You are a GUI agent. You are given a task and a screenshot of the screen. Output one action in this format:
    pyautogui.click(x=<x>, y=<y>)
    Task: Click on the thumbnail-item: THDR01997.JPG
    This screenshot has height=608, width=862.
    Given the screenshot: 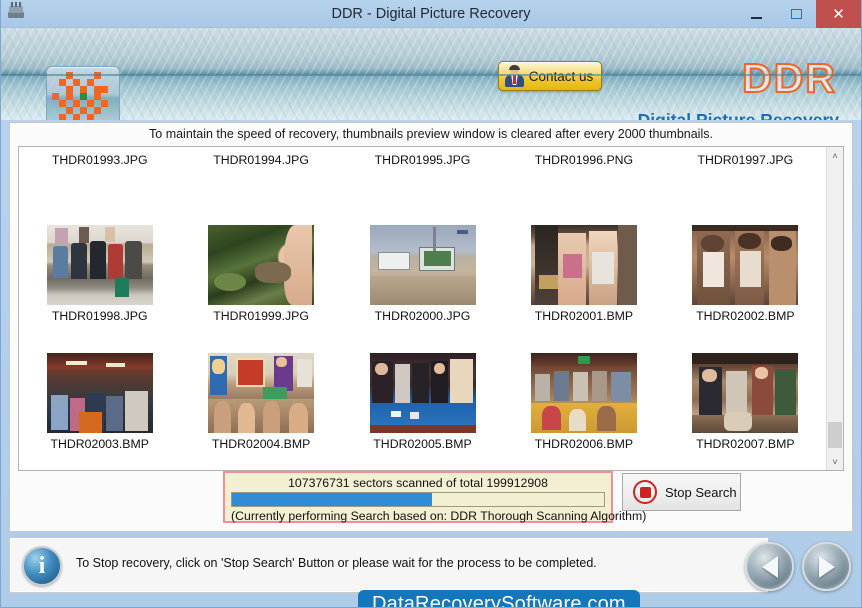 What is the action you would take?
    pyautogui.click(x=745, y=158)
    